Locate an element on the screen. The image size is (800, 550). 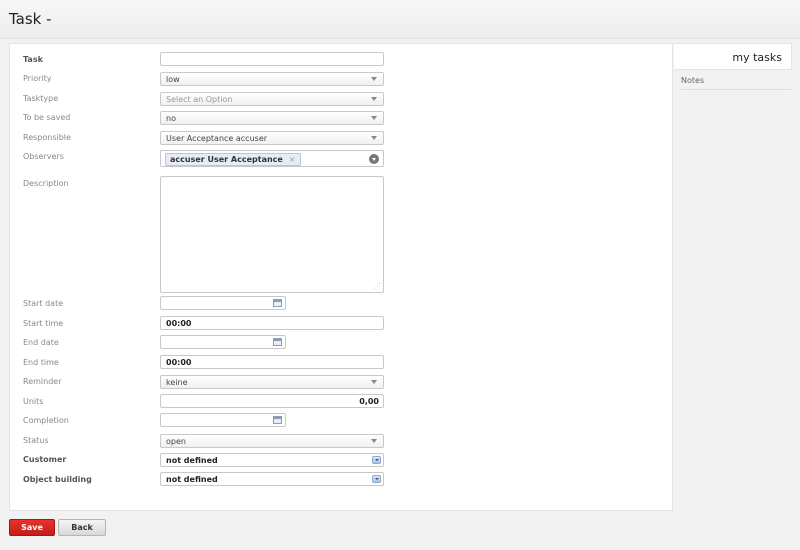
responsible-label: Responsible is located at coordinates (47, 137).